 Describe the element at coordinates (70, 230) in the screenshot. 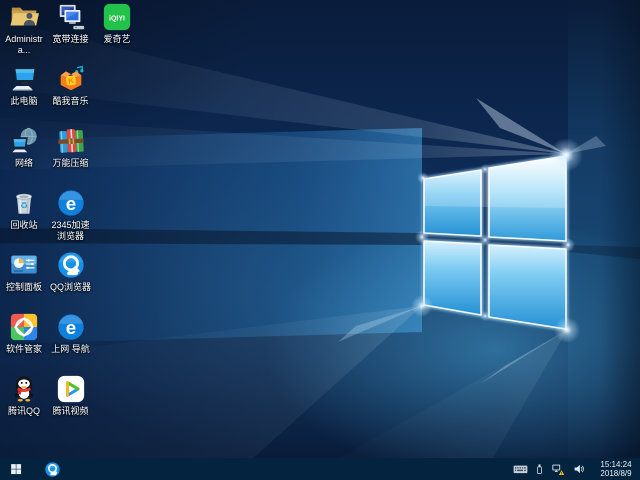

I see `icon-label: 2345加速浏览器` at that location.